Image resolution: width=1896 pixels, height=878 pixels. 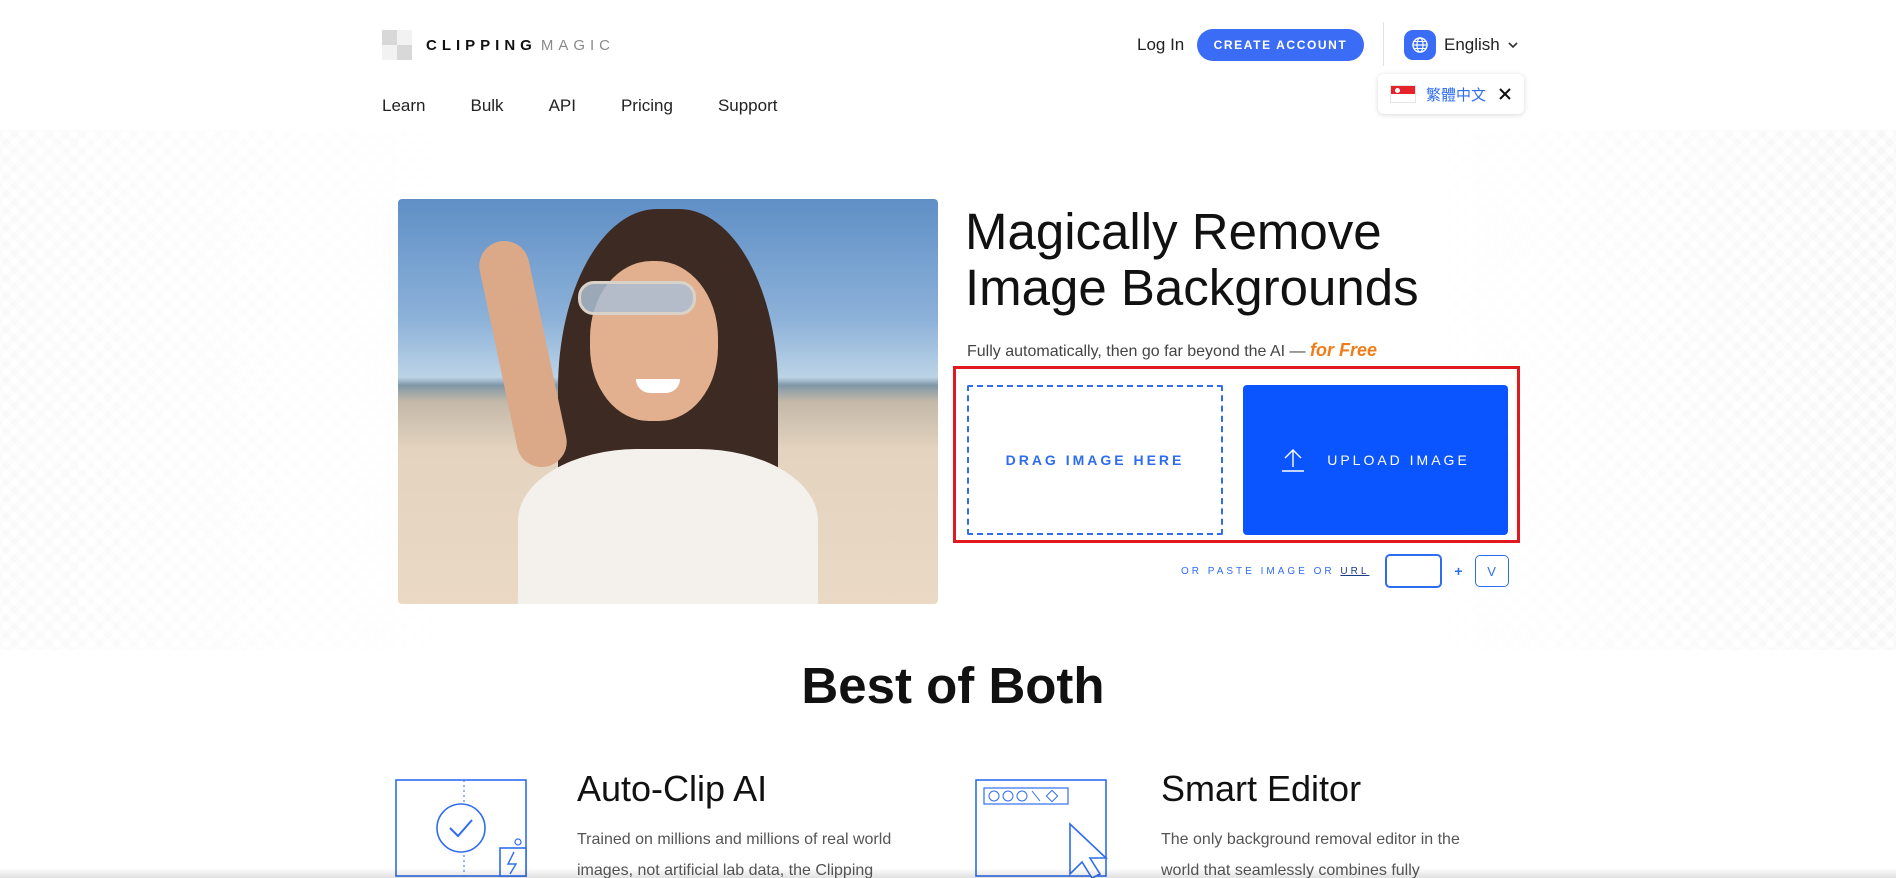 I want to click on paste-url-link: URL, so click(x=1354, y=571).